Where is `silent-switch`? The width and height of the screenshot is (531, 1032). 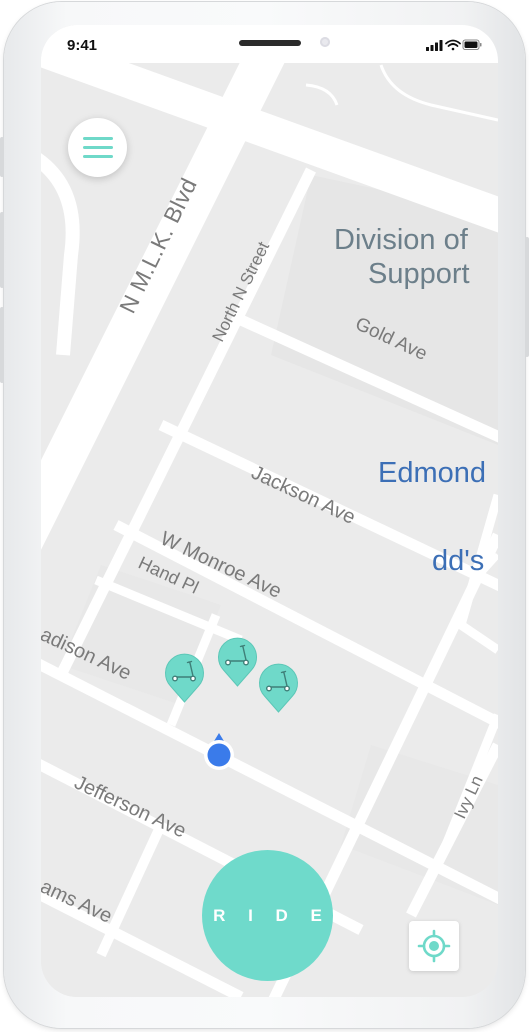
silent-switch is located at coordinates (2, 157).